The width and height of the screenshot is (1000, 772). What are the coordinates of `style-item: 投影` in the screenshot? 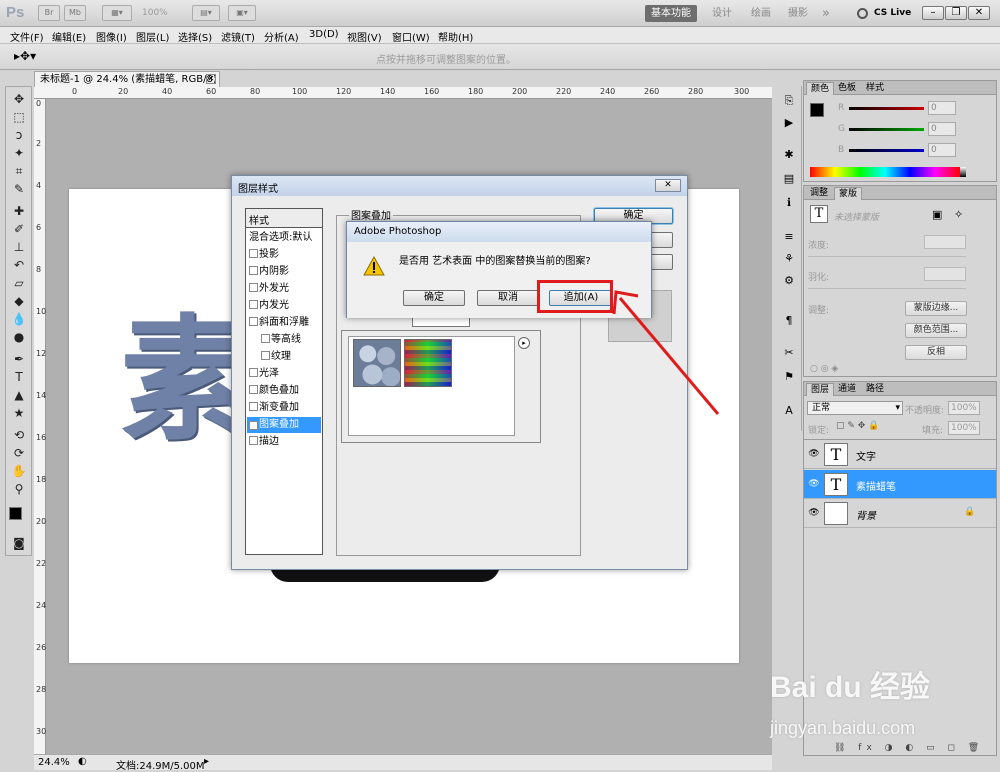 It's located at (284, 255).